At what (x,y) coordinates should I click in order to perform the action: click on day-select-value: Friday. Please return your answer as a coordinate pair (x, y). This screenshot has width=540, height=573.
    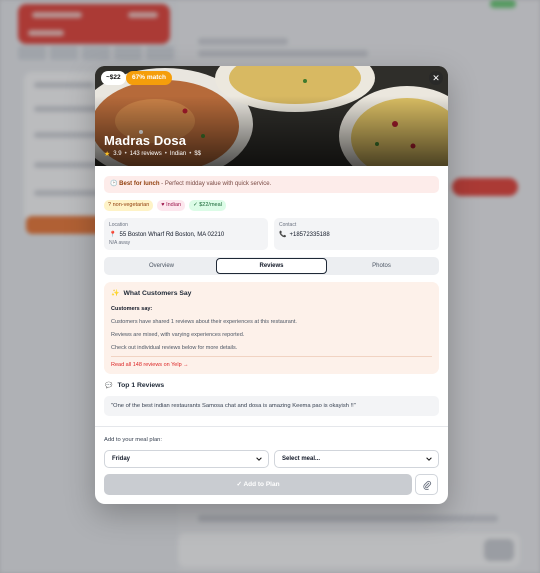
    Looking at the image, I should click on (121, 459).